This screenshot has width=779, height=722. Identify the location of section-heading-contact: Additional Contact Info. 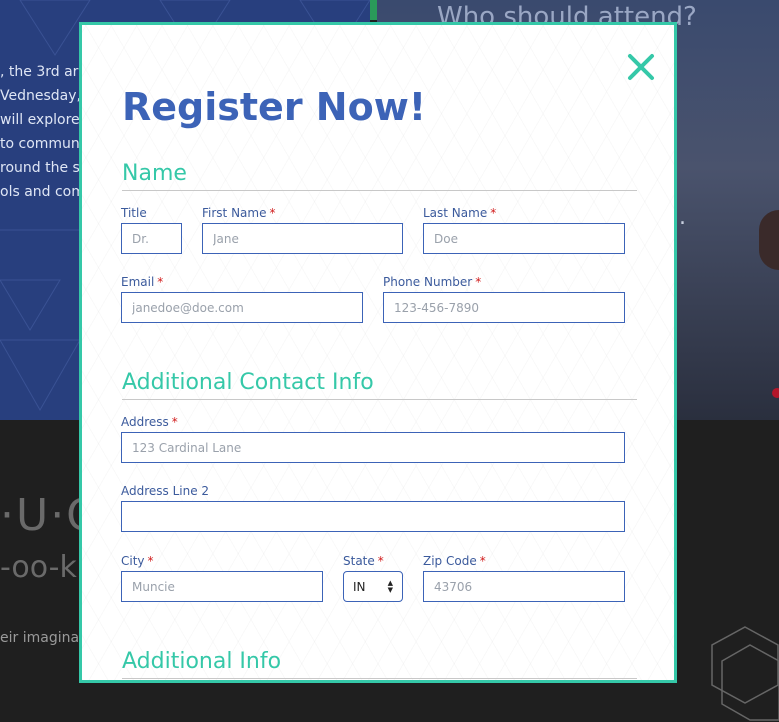
(248, 382).